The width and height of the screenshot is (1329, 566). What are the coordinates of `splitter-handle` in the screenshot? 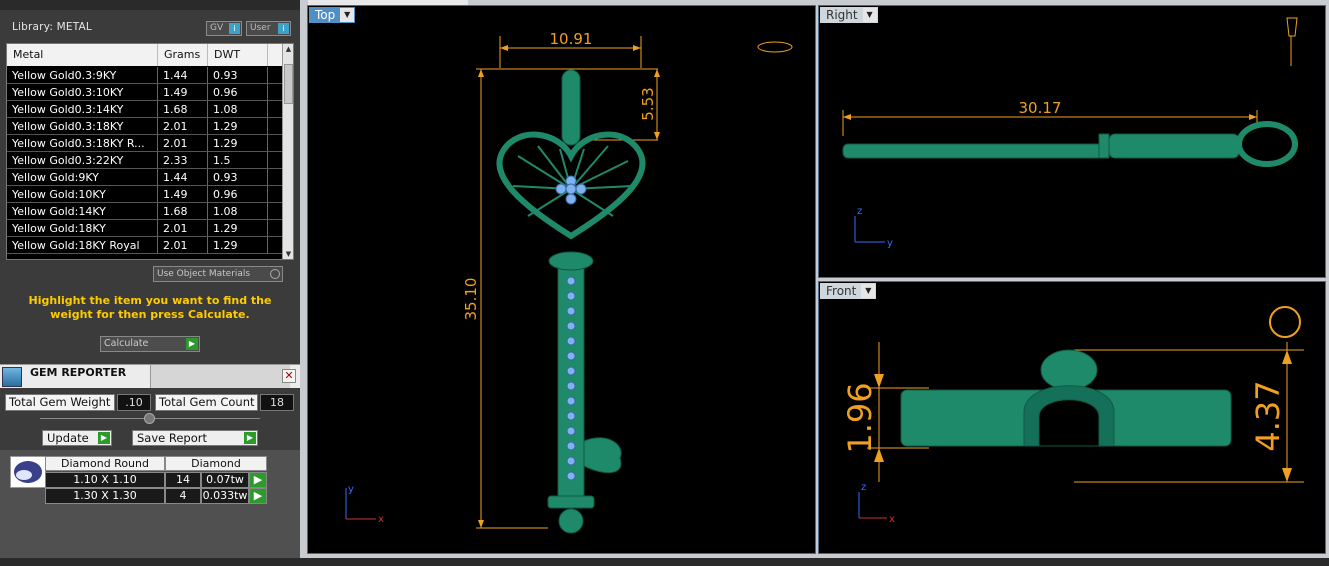 It's located at (149, 418).